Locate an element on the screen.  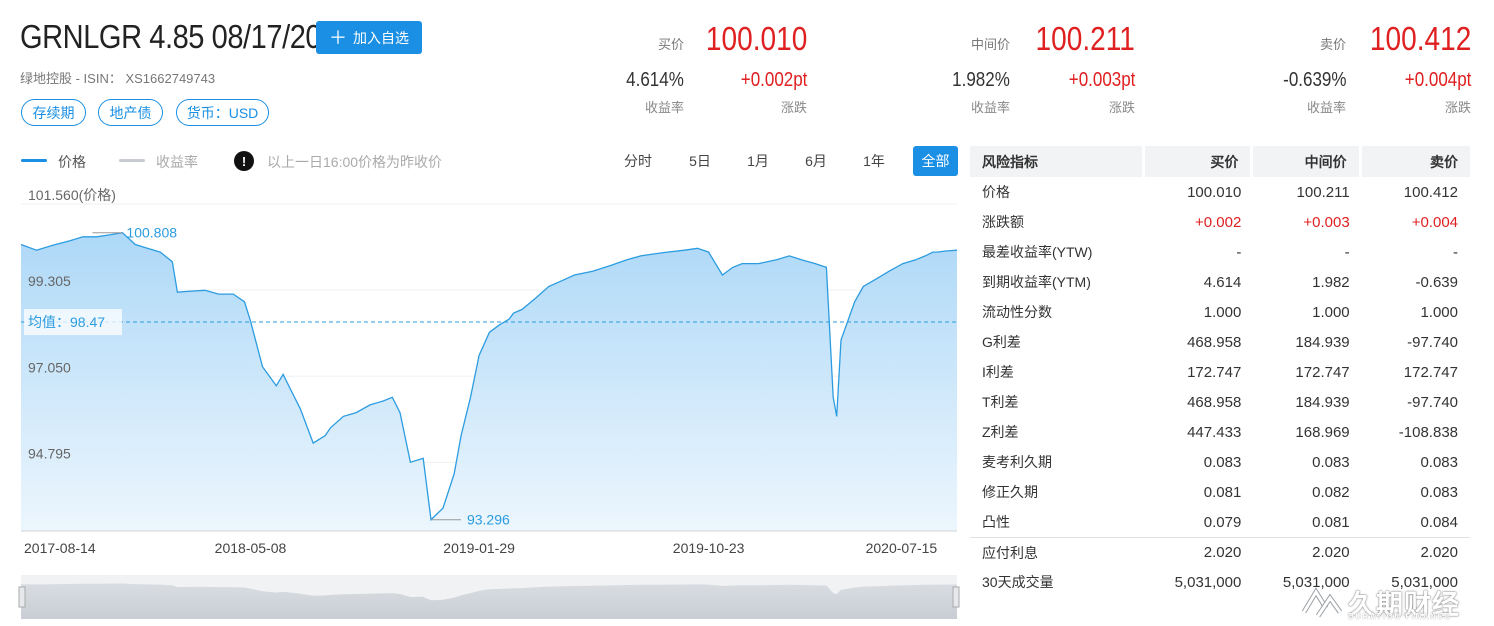
table-row: 修正久期 0.081 0.082 0.083 is located at coordinates (1220, 492).